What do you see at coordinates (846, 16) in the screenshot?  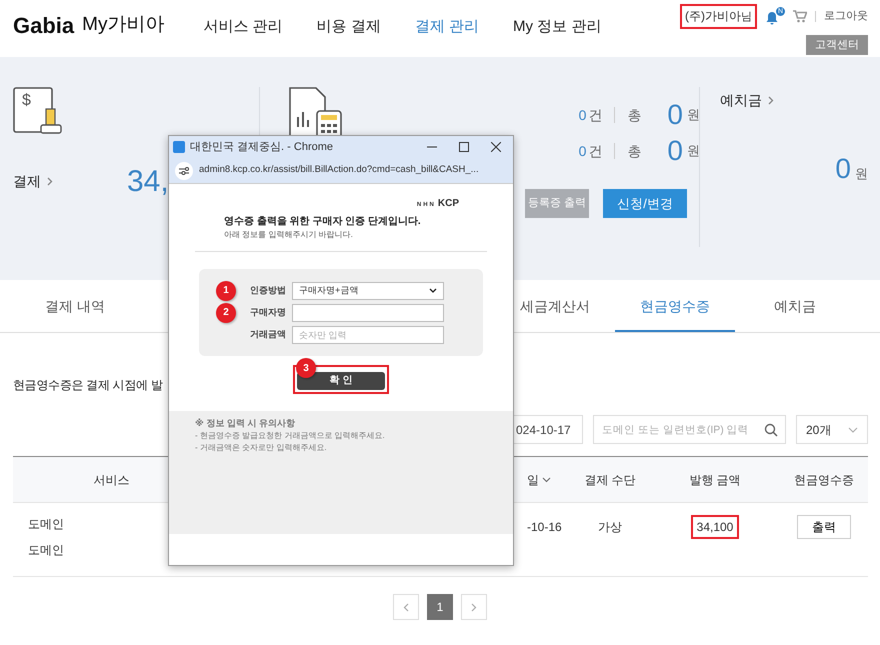 I see `logout-link: 로그아웃` at bounding box center [846, 16].